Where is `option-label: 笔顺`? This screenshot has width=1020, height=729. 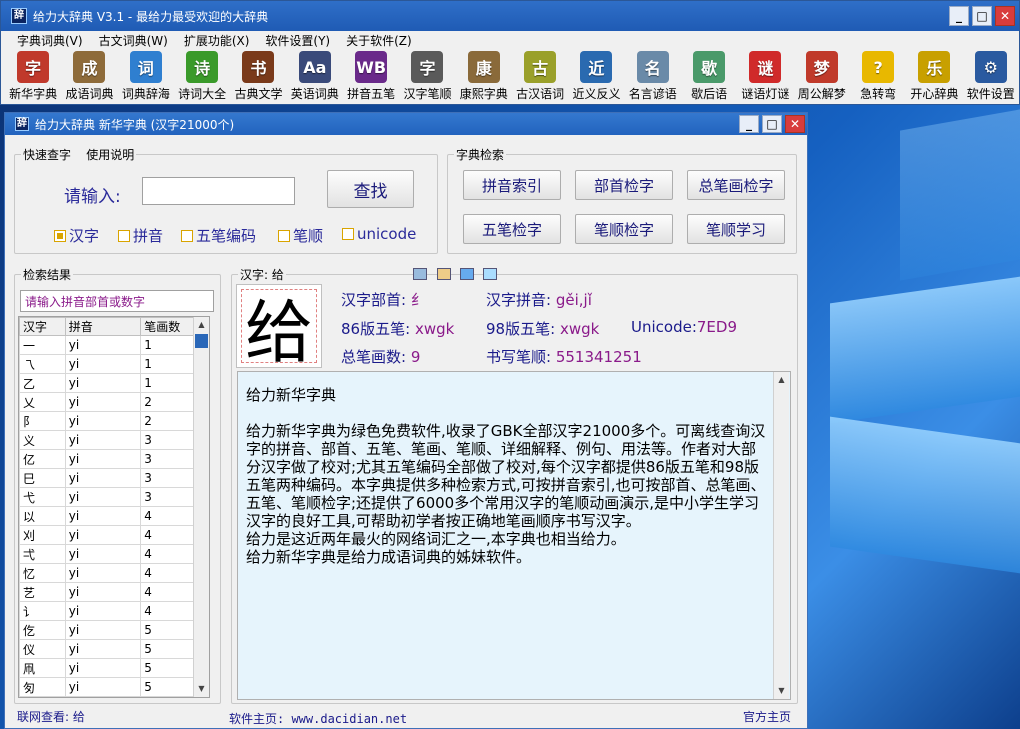 option-label: 笔顺 is located at coordinates (308, 236).